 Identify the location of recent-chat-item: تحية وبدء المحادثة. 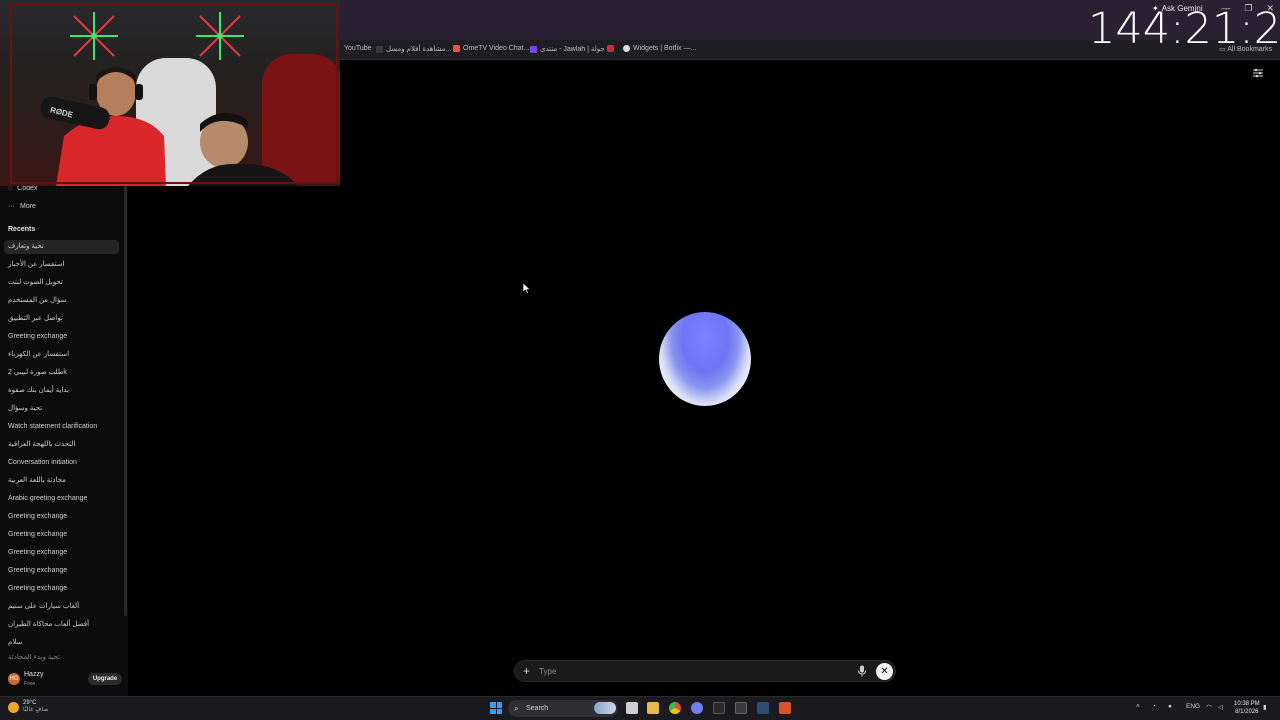
(61, 658).